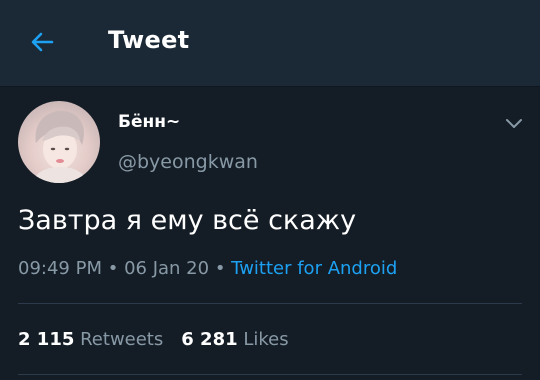 The height and width of the screenshot is (380, 540). I want to click on tweet-text: Завтра я ему всё скажу, so click(187, 220).